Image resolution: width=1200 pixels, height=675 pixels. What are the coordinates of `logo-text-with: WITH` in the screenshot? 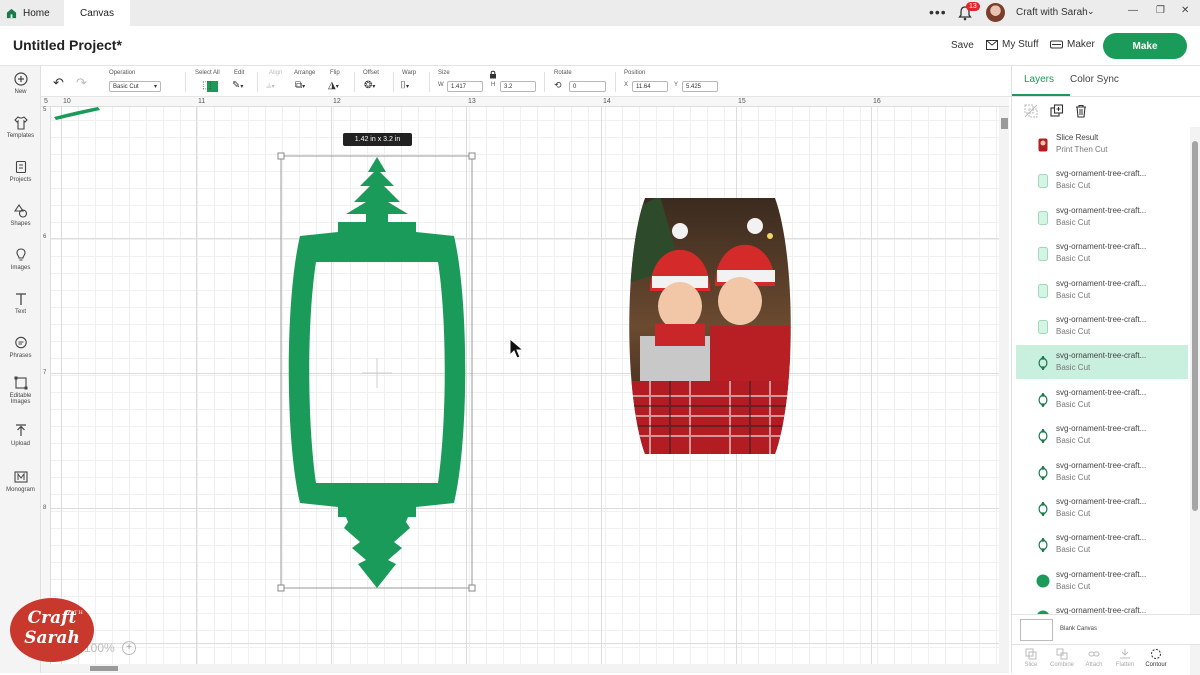 It's located at (74, 613).